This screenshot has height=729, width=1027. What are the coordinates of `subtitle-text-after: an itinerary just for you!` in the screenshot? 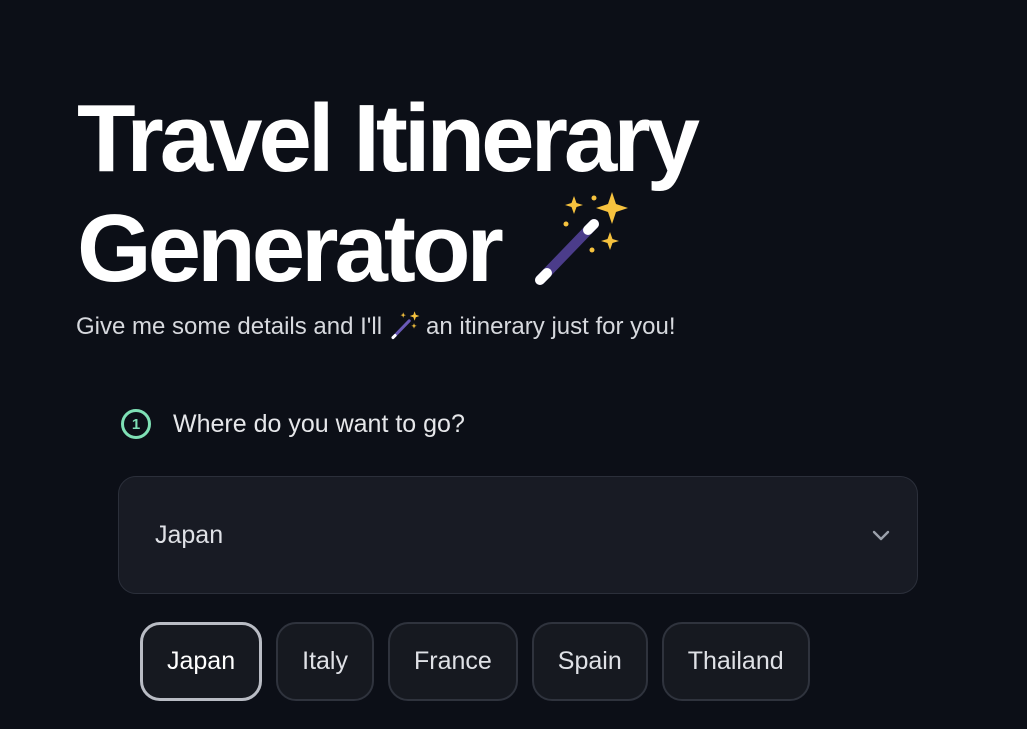 It's located at (551, 326).